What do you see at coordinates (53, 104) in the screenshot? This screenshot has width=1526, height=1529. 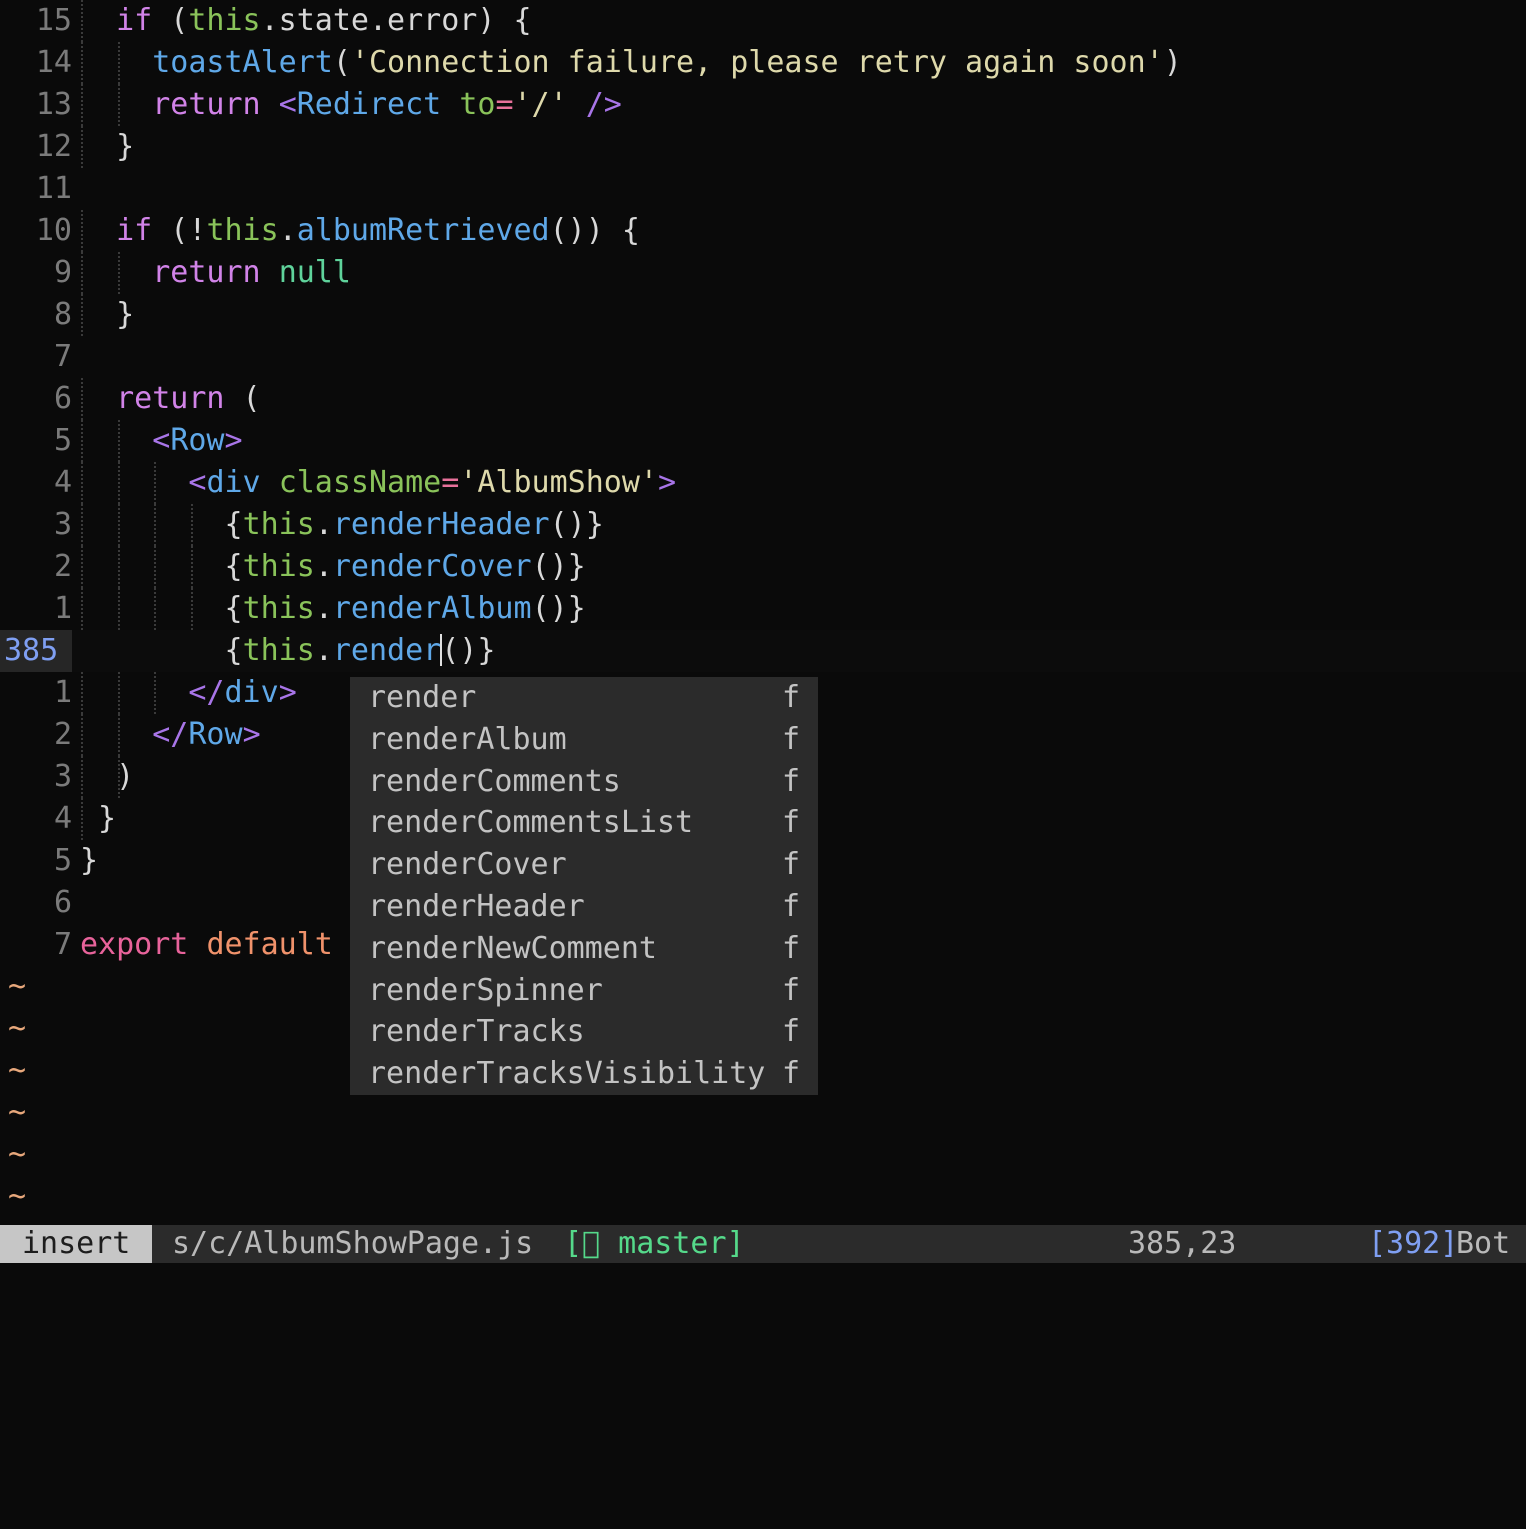 I see `line-number: 13` at bounding box center [53, 104].